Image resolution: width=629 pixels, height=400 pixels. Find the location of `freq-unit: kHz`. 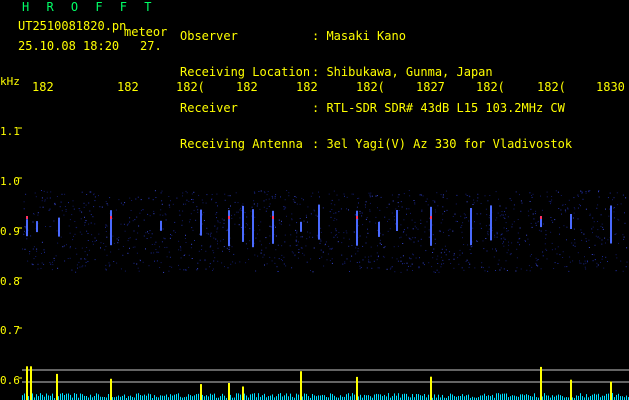

freq-unit: kHz is located at coordinates (10, 81).